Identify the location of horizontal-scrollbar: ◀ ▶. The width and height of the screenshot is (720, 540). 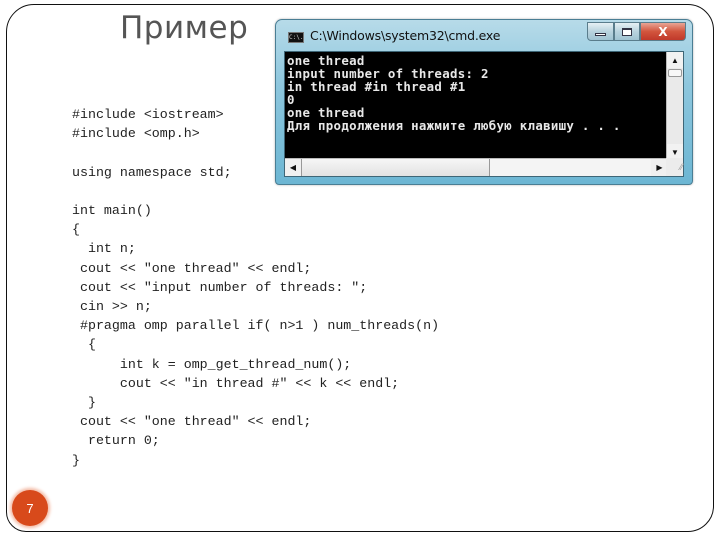
(476, 167).